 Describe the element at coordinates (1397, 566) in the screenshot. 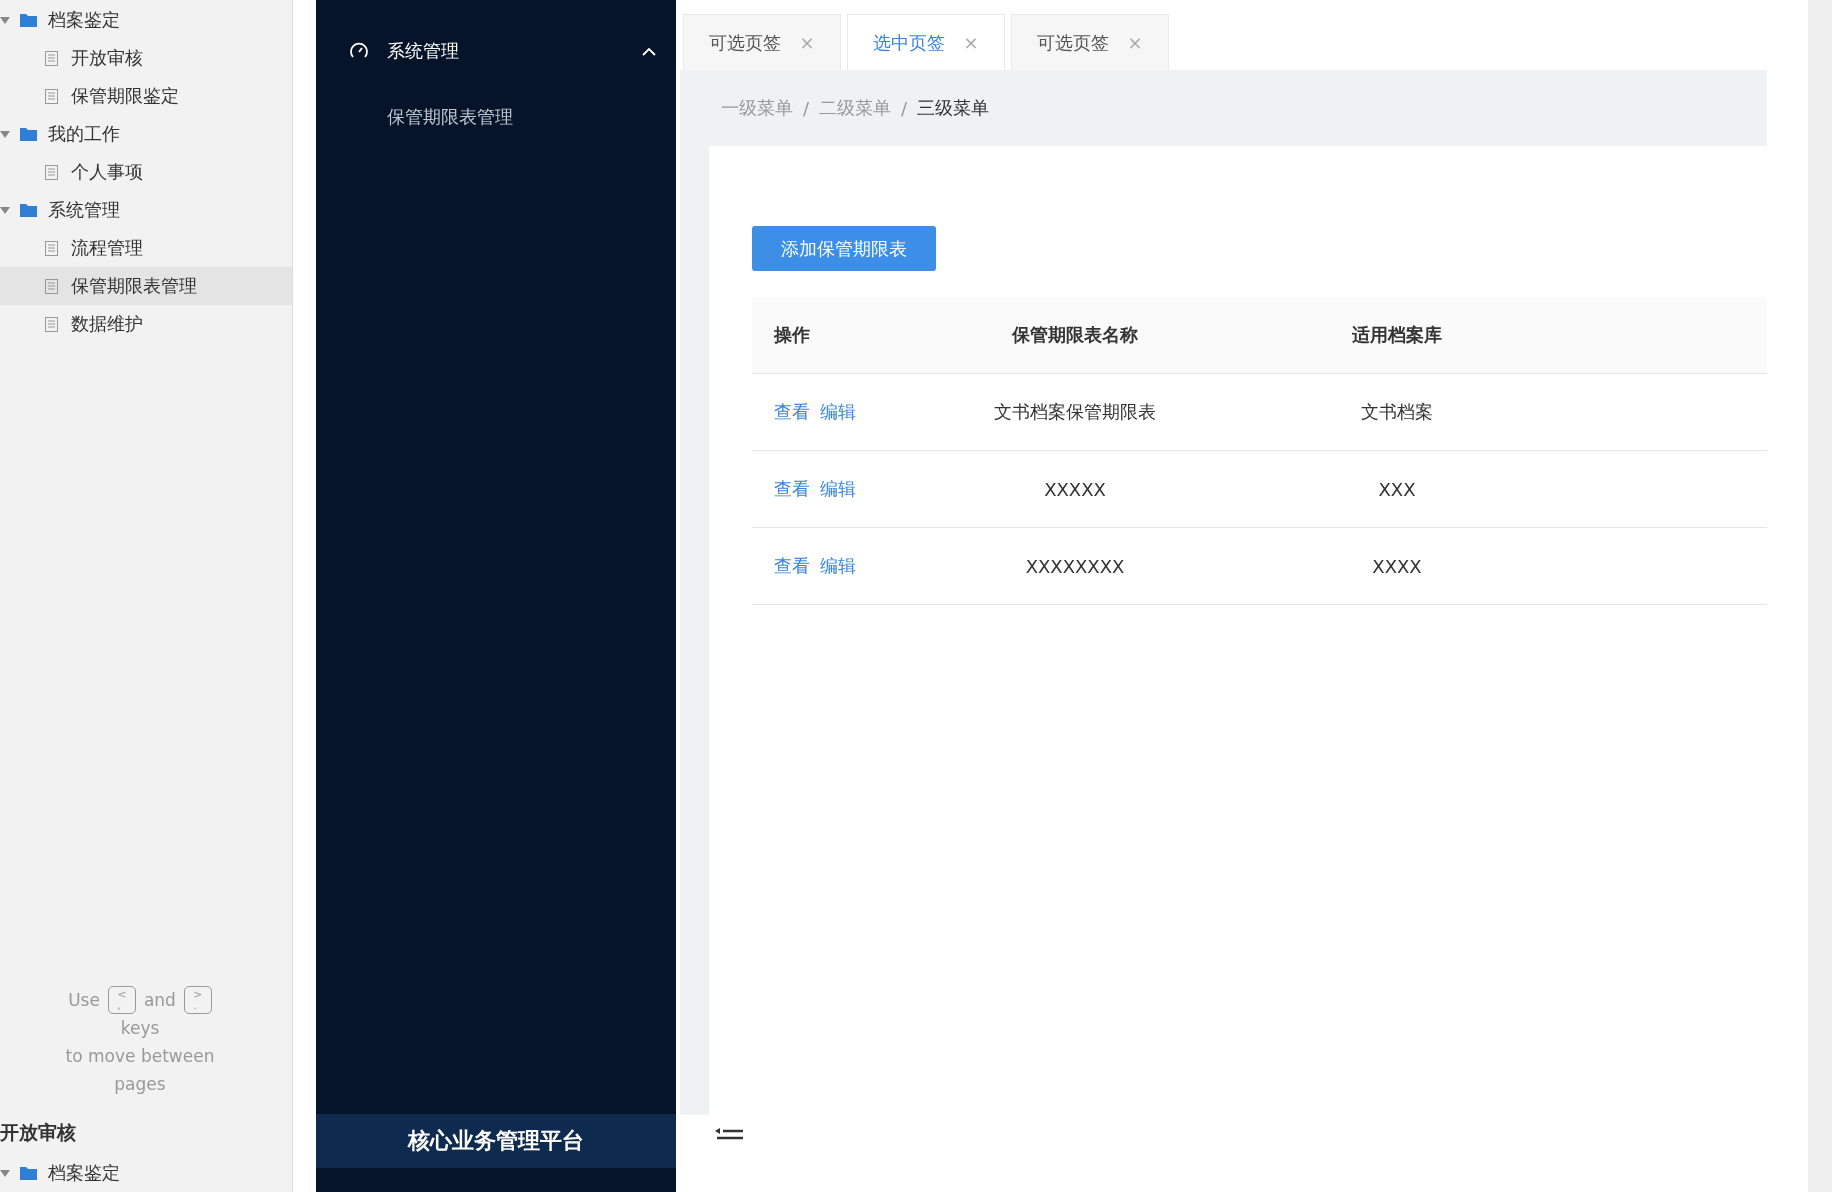

I see `table-cell: XXXX` at that location.